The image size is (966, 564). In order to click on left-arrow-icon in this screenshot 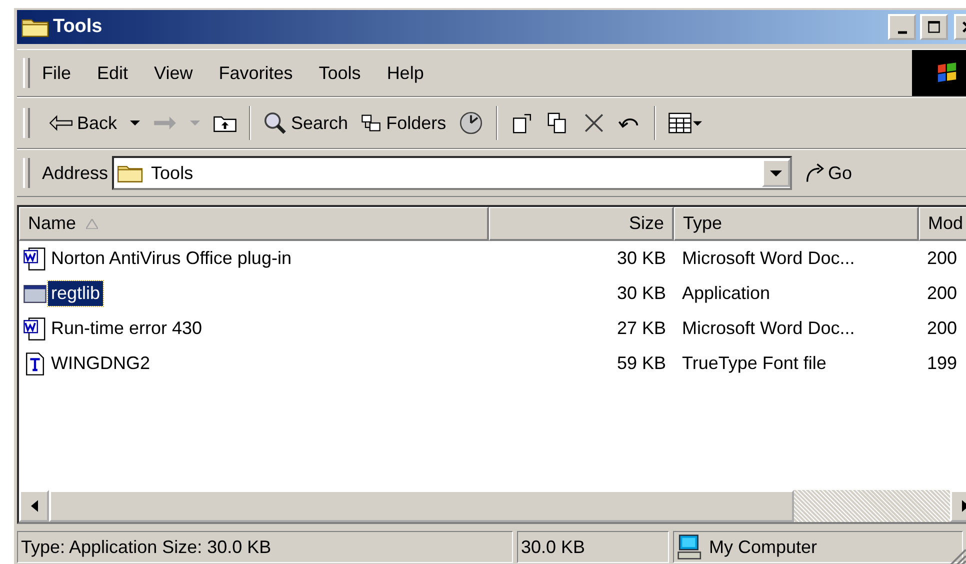, I will do `click(34, 506)`.